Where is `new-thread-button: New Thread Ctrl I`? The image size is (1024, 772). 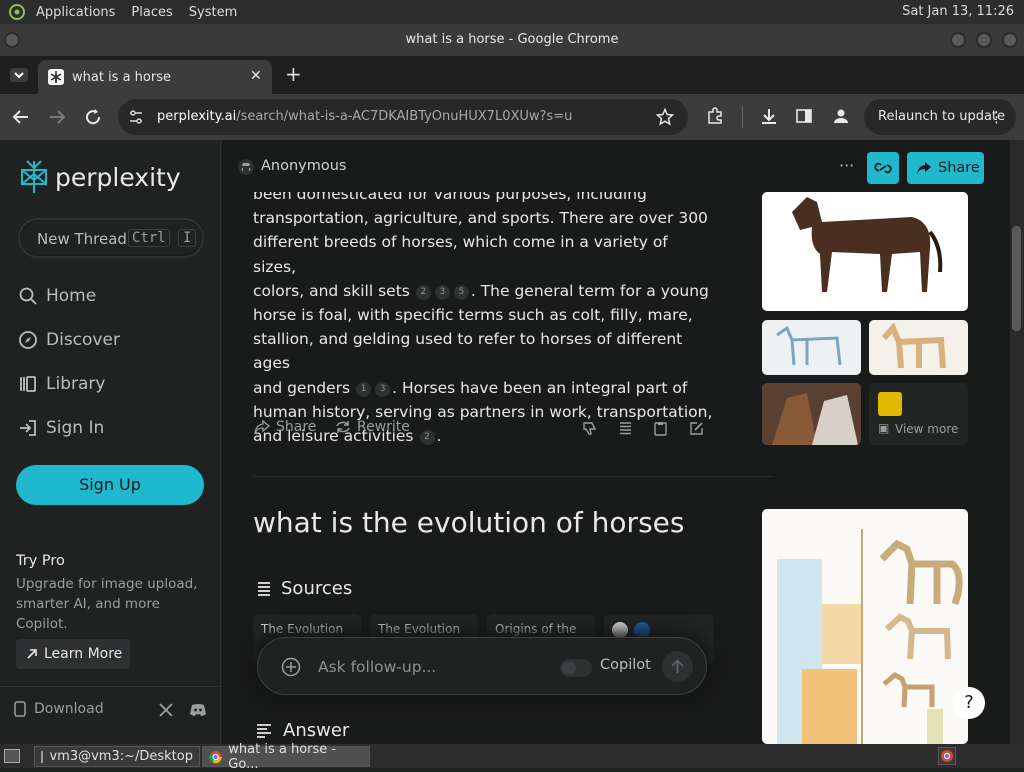 new-thread-button: New Thread Ctrl I is located at coordinates (111, 238).